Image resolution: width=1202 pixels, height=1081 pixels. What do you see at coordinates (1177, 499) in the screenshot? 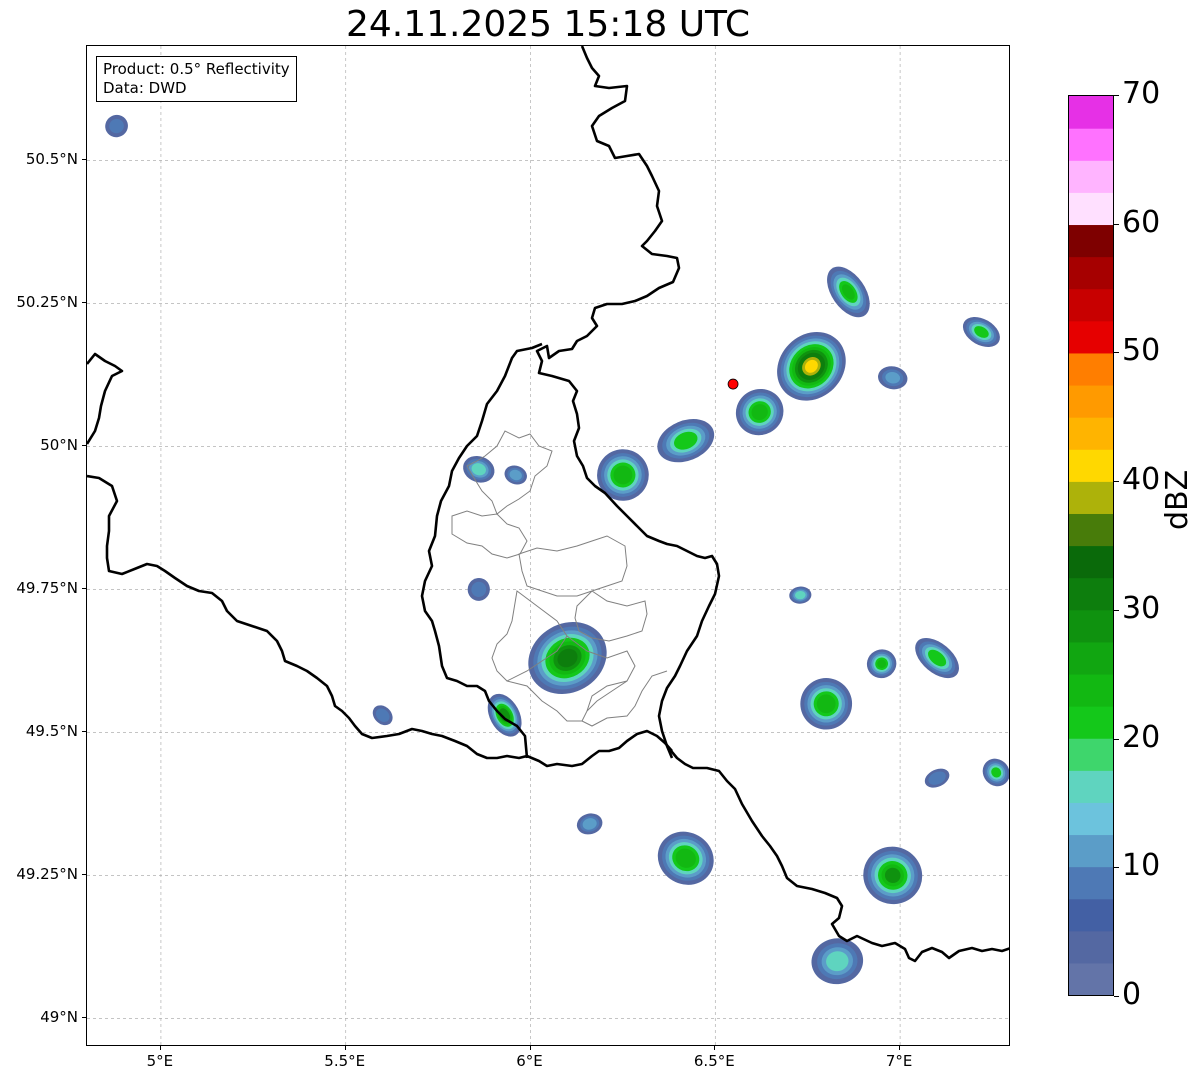
I see `colorbar-label: dBZ` at bounding box center [1177, 499].